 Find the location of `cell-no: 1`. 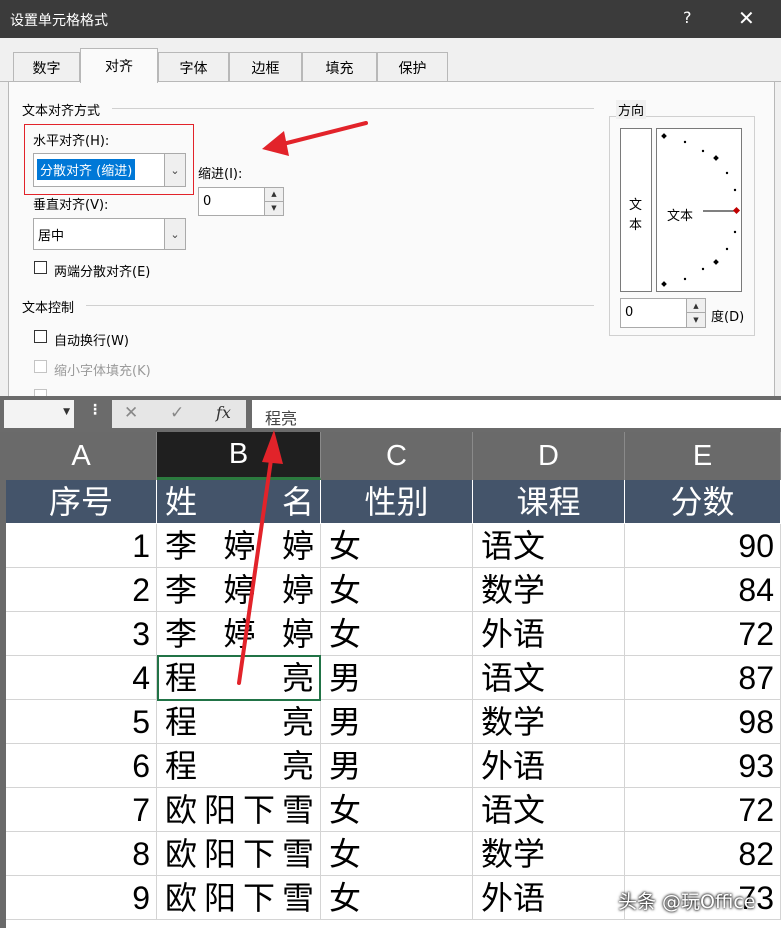

cell-no: 1 is located at coordinates (81, 545).